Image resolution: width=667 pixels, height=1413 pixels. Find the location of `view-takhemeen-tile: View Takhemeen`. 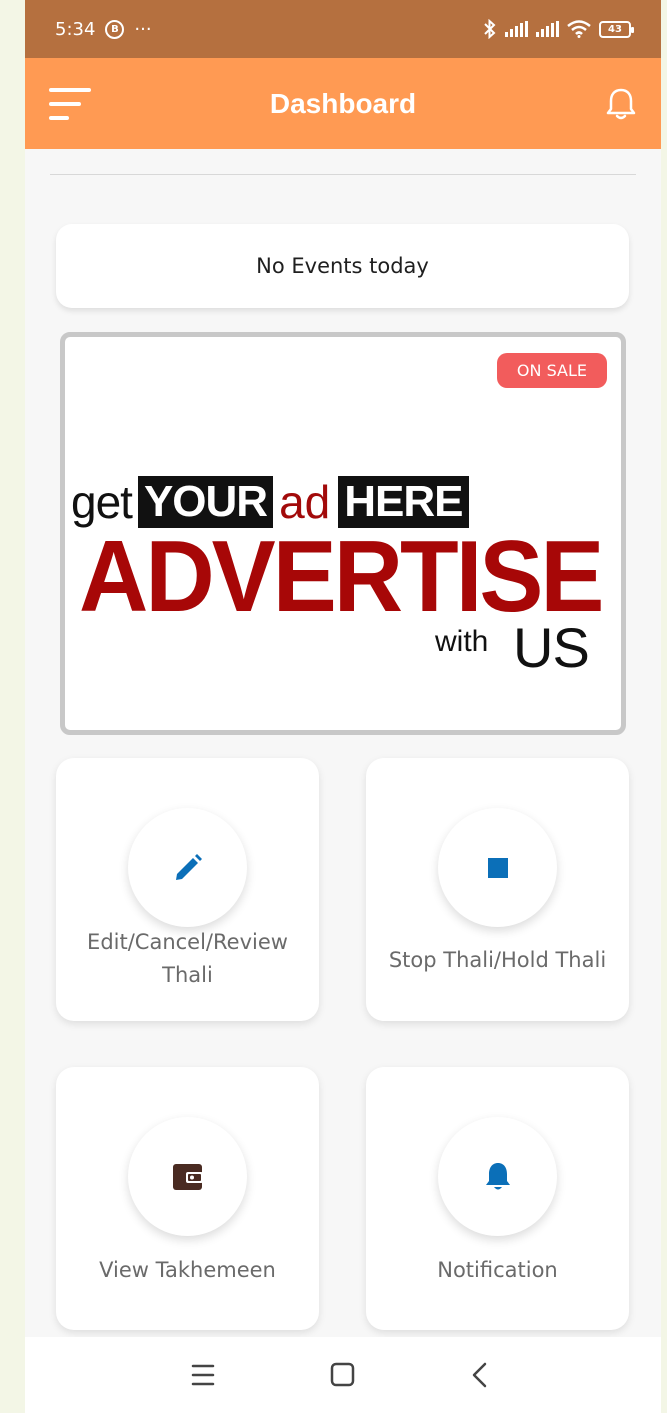

view-takhemeen-tile: View Takhemeen is located at coordinates (187, 1198).